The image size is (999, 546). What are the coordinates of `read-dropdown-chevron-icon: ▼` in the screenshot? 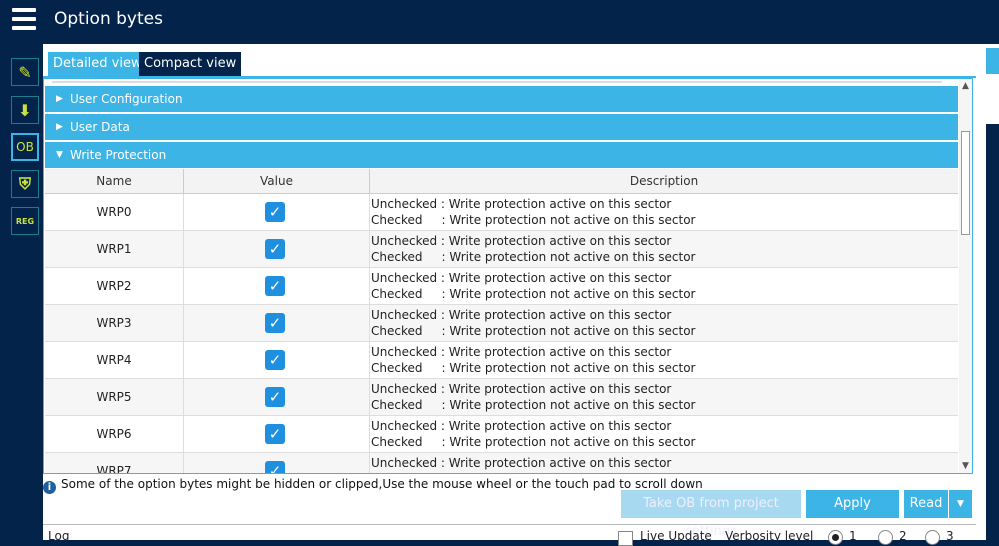 It's located at (960, 504).